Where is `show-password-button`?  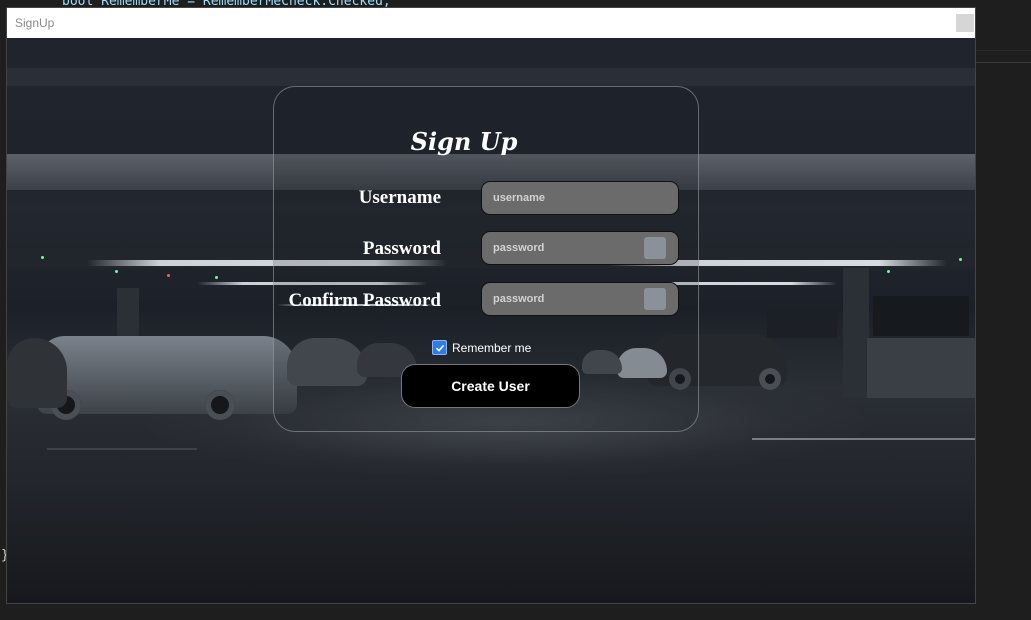 show-password-button is located at coordinates (655, 248).